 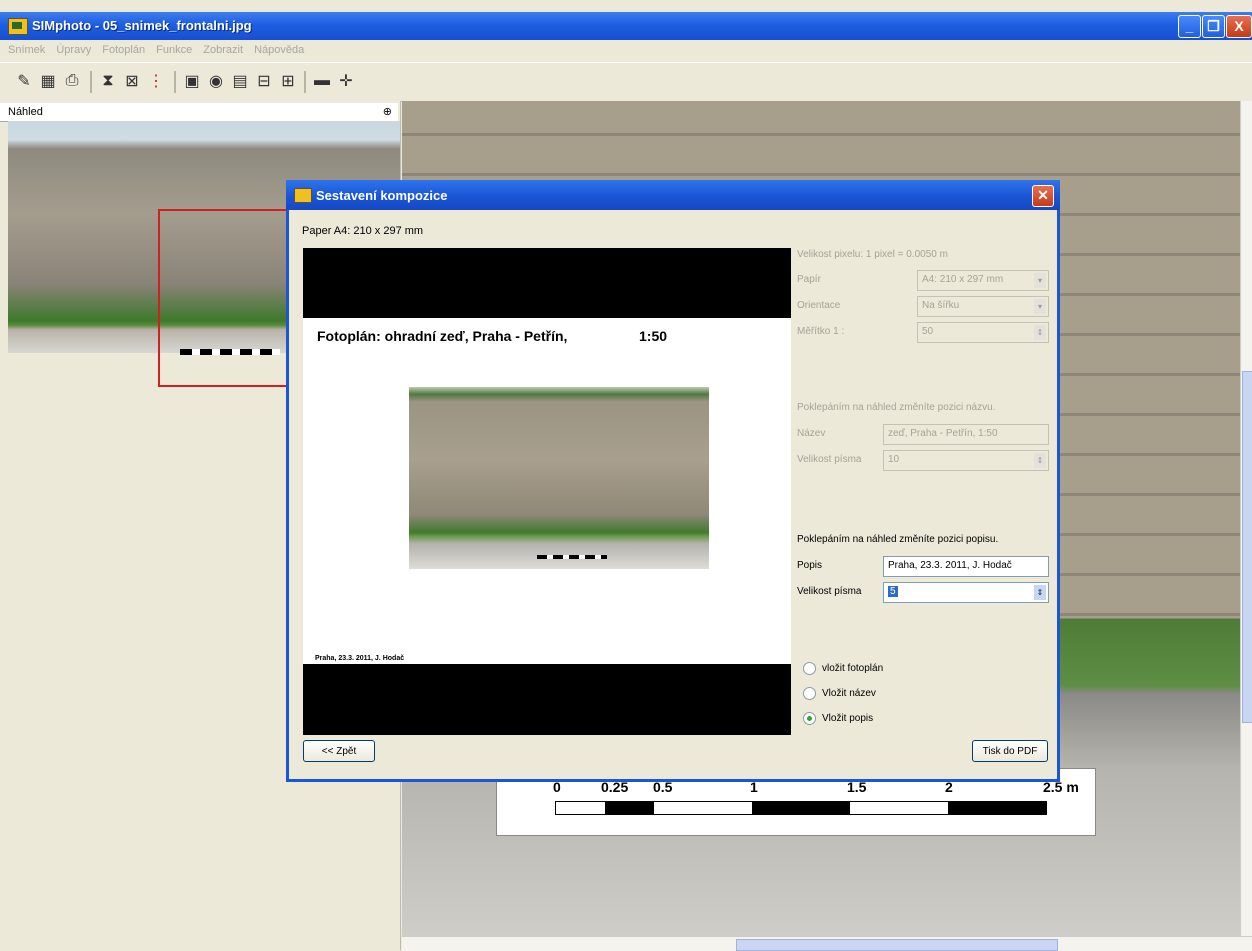 I want to click on horizontal-scrollbar, so click(x=827, y=943).